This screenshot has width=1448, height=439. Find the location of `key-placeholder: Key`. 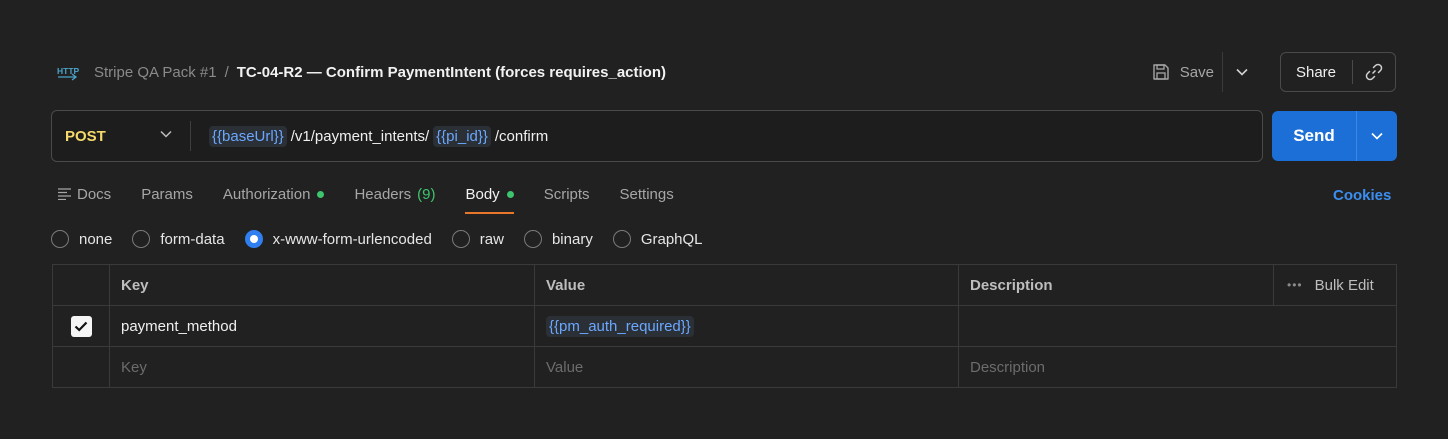

key-placeholder: Key is located at coordinates (134, 367).